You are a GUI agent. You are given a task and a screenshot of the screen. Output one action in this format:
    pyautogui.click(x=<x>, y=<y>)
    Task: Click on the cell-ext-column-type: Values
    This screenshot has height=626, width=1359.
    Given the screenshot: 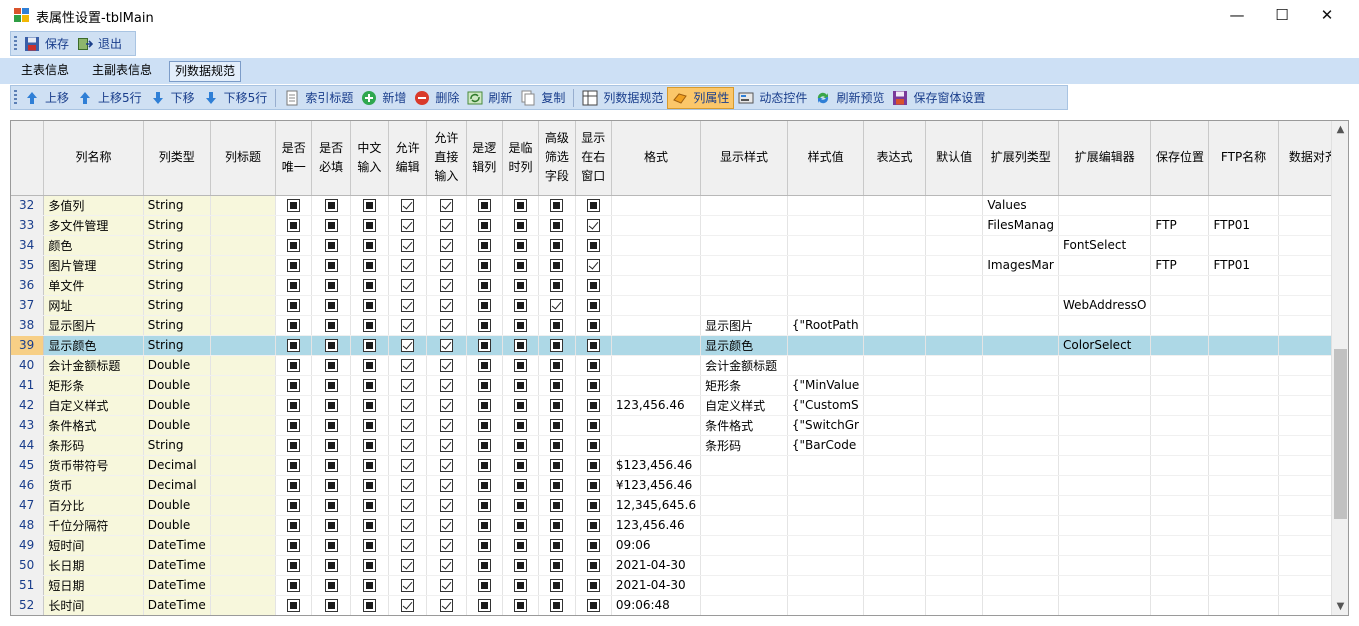 What is the action you would take?
    pyautogui.click(x=1021, y=205)
    